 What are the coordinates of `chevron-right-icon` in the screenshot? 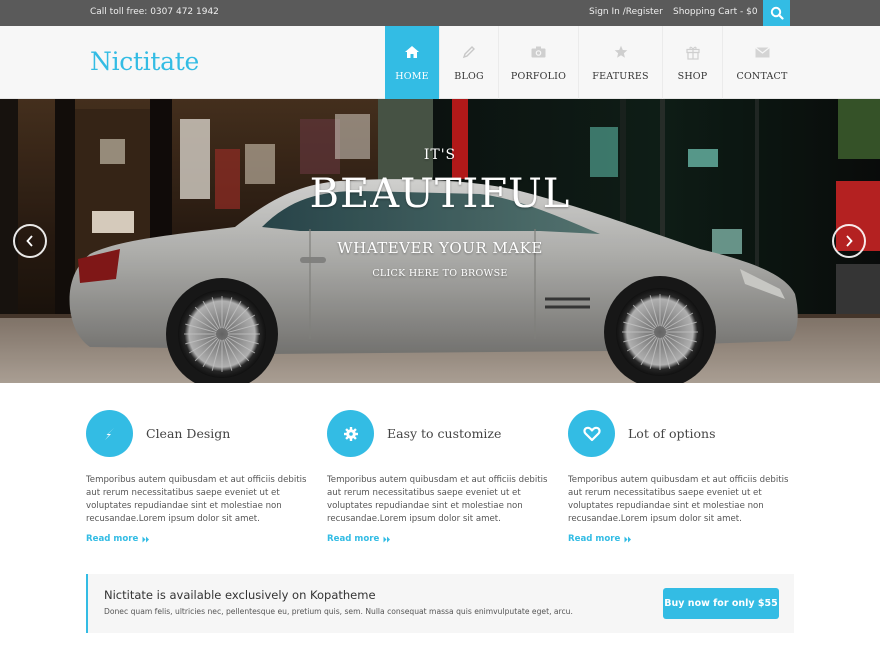 It's located at (849, 241).